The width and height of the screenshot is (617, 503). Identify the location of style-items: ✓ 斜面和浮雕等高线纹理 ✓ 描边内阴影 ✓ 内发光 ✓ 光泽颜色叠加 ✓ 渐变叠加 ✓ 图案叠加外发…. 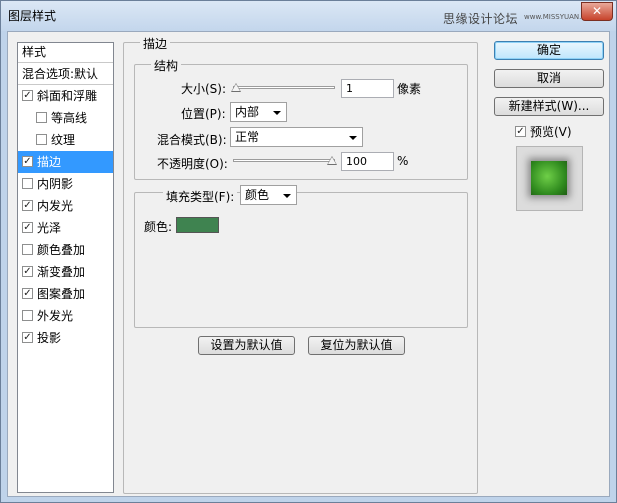
(65, 217).